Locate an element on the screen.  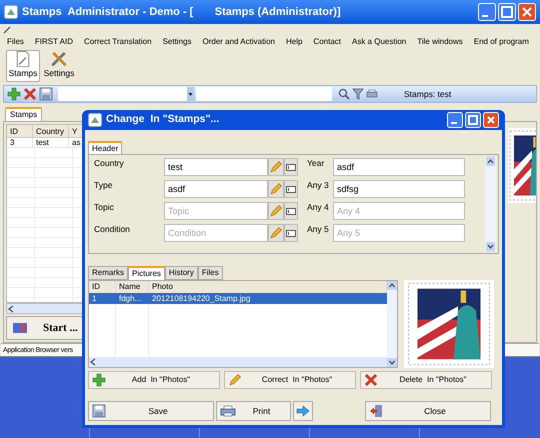
menu-item: Settings is located at coordinates (177, 42).